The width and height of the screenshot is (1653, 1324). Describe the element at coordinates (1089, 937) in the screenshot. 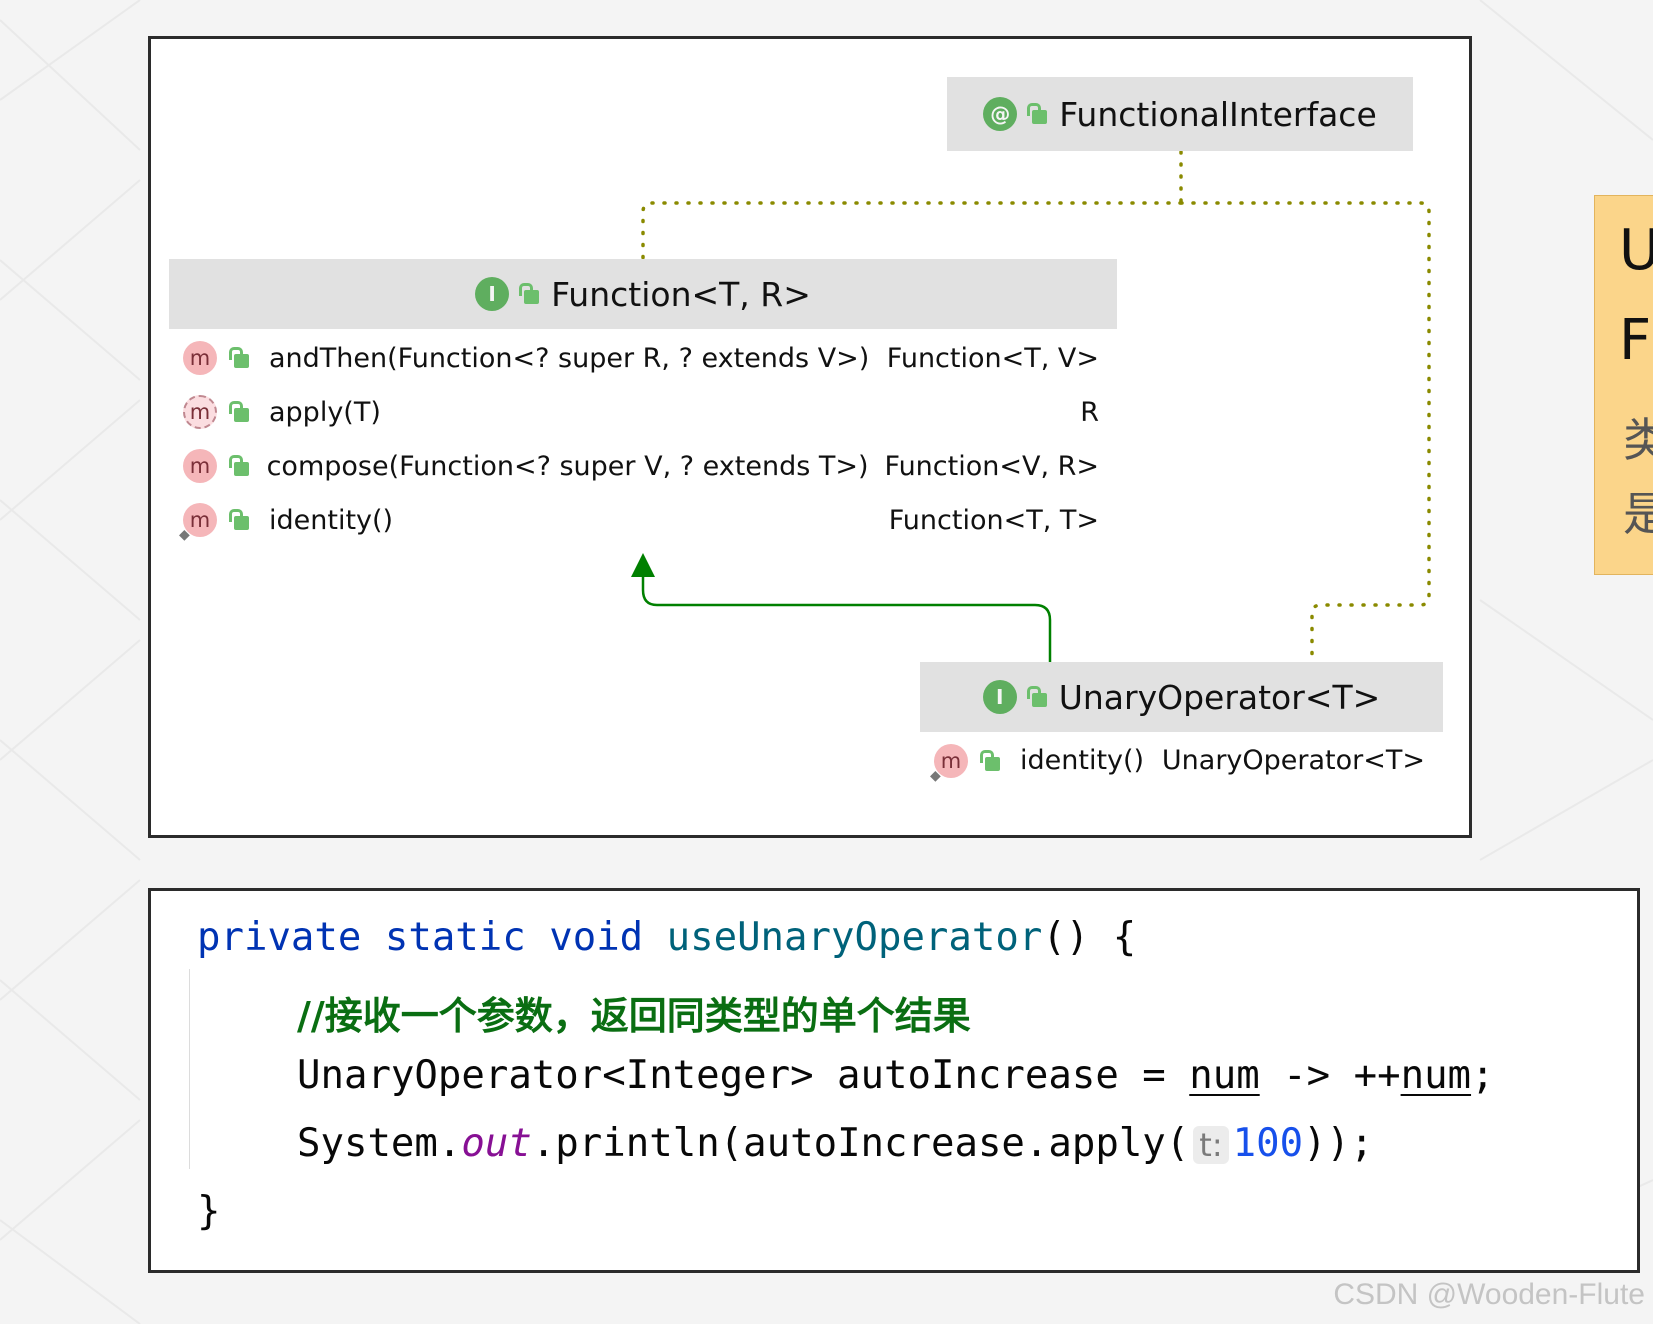

I see `method-parens-brace: () {` at that location.